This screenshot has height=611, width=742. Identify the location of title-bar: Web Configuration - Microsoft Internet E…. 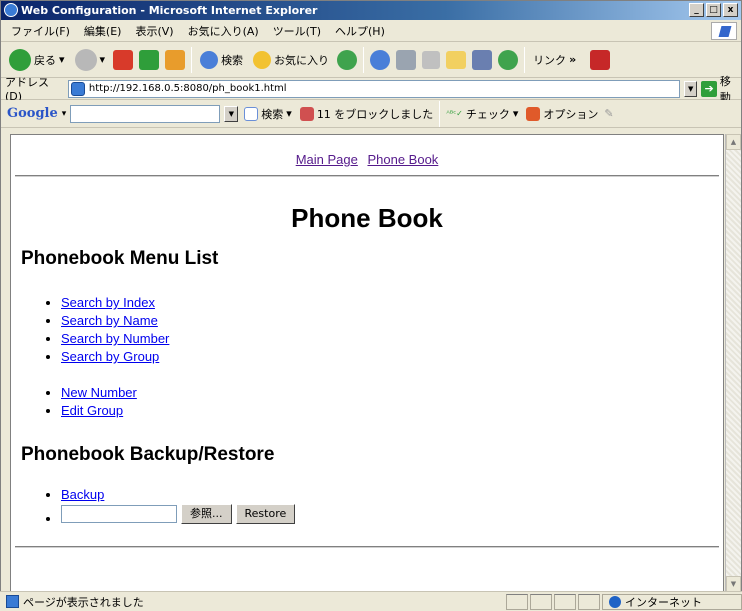
(371, 10).